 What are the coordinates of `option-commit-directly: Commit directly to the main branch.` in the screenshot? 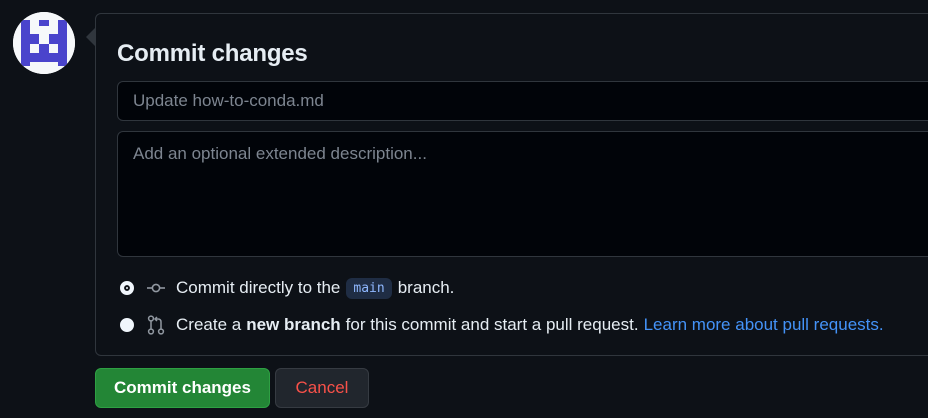 It's located at (287, 288).